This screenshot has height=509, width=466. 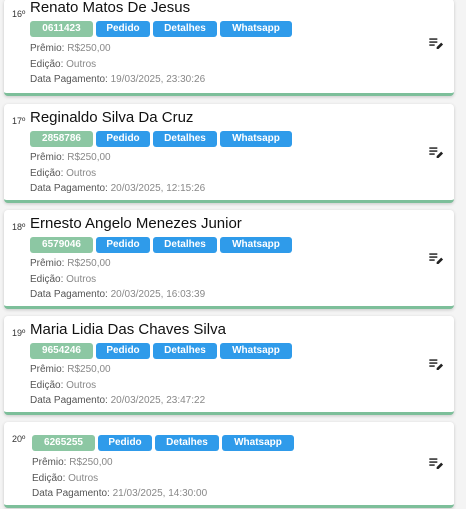 I want to click on winner-name: Maria Lidia Das Chaves Silva, so click(x=128, y=329).